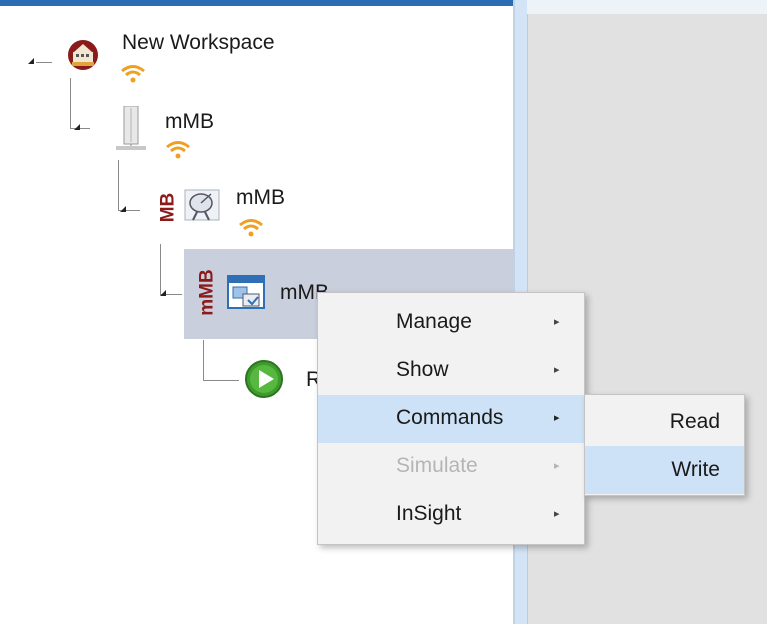  What do you see at coordinates (123, 209) in the screenshot?
I see `expand-toggle-driver` at bounding box center [123, 209].